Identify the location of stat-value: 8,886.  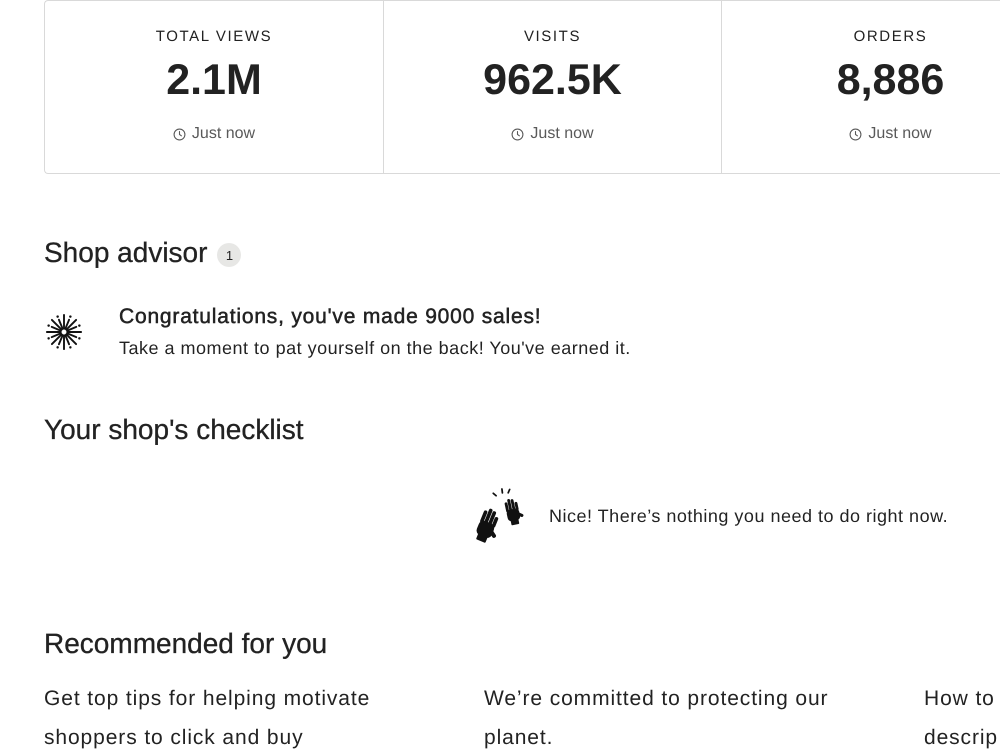
(890, 80).